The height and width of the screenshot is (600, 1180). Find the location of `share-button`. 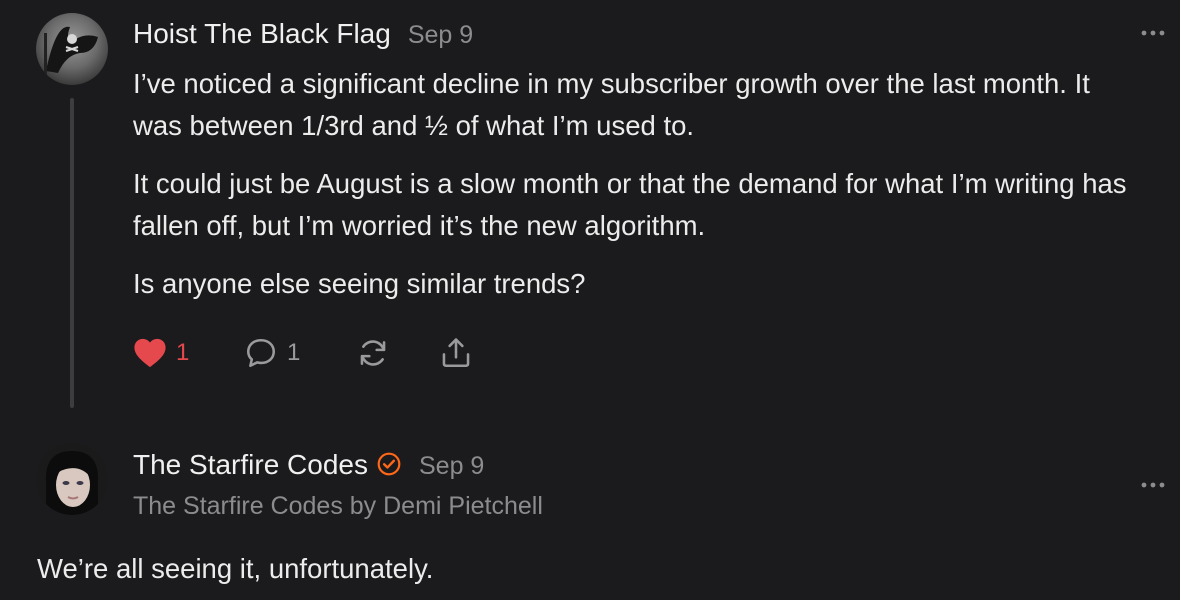

share-button is located at coordinates (456, 353).